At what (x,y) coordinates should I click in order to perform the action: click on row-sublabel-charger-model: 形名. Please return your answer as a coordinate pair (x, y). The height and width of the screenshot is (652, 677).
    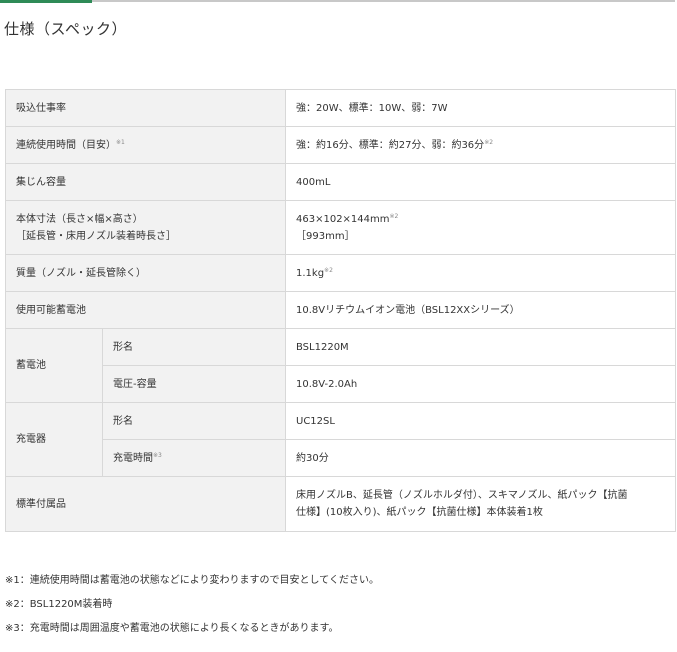
    Looking at the image, I should click on (194, 421).